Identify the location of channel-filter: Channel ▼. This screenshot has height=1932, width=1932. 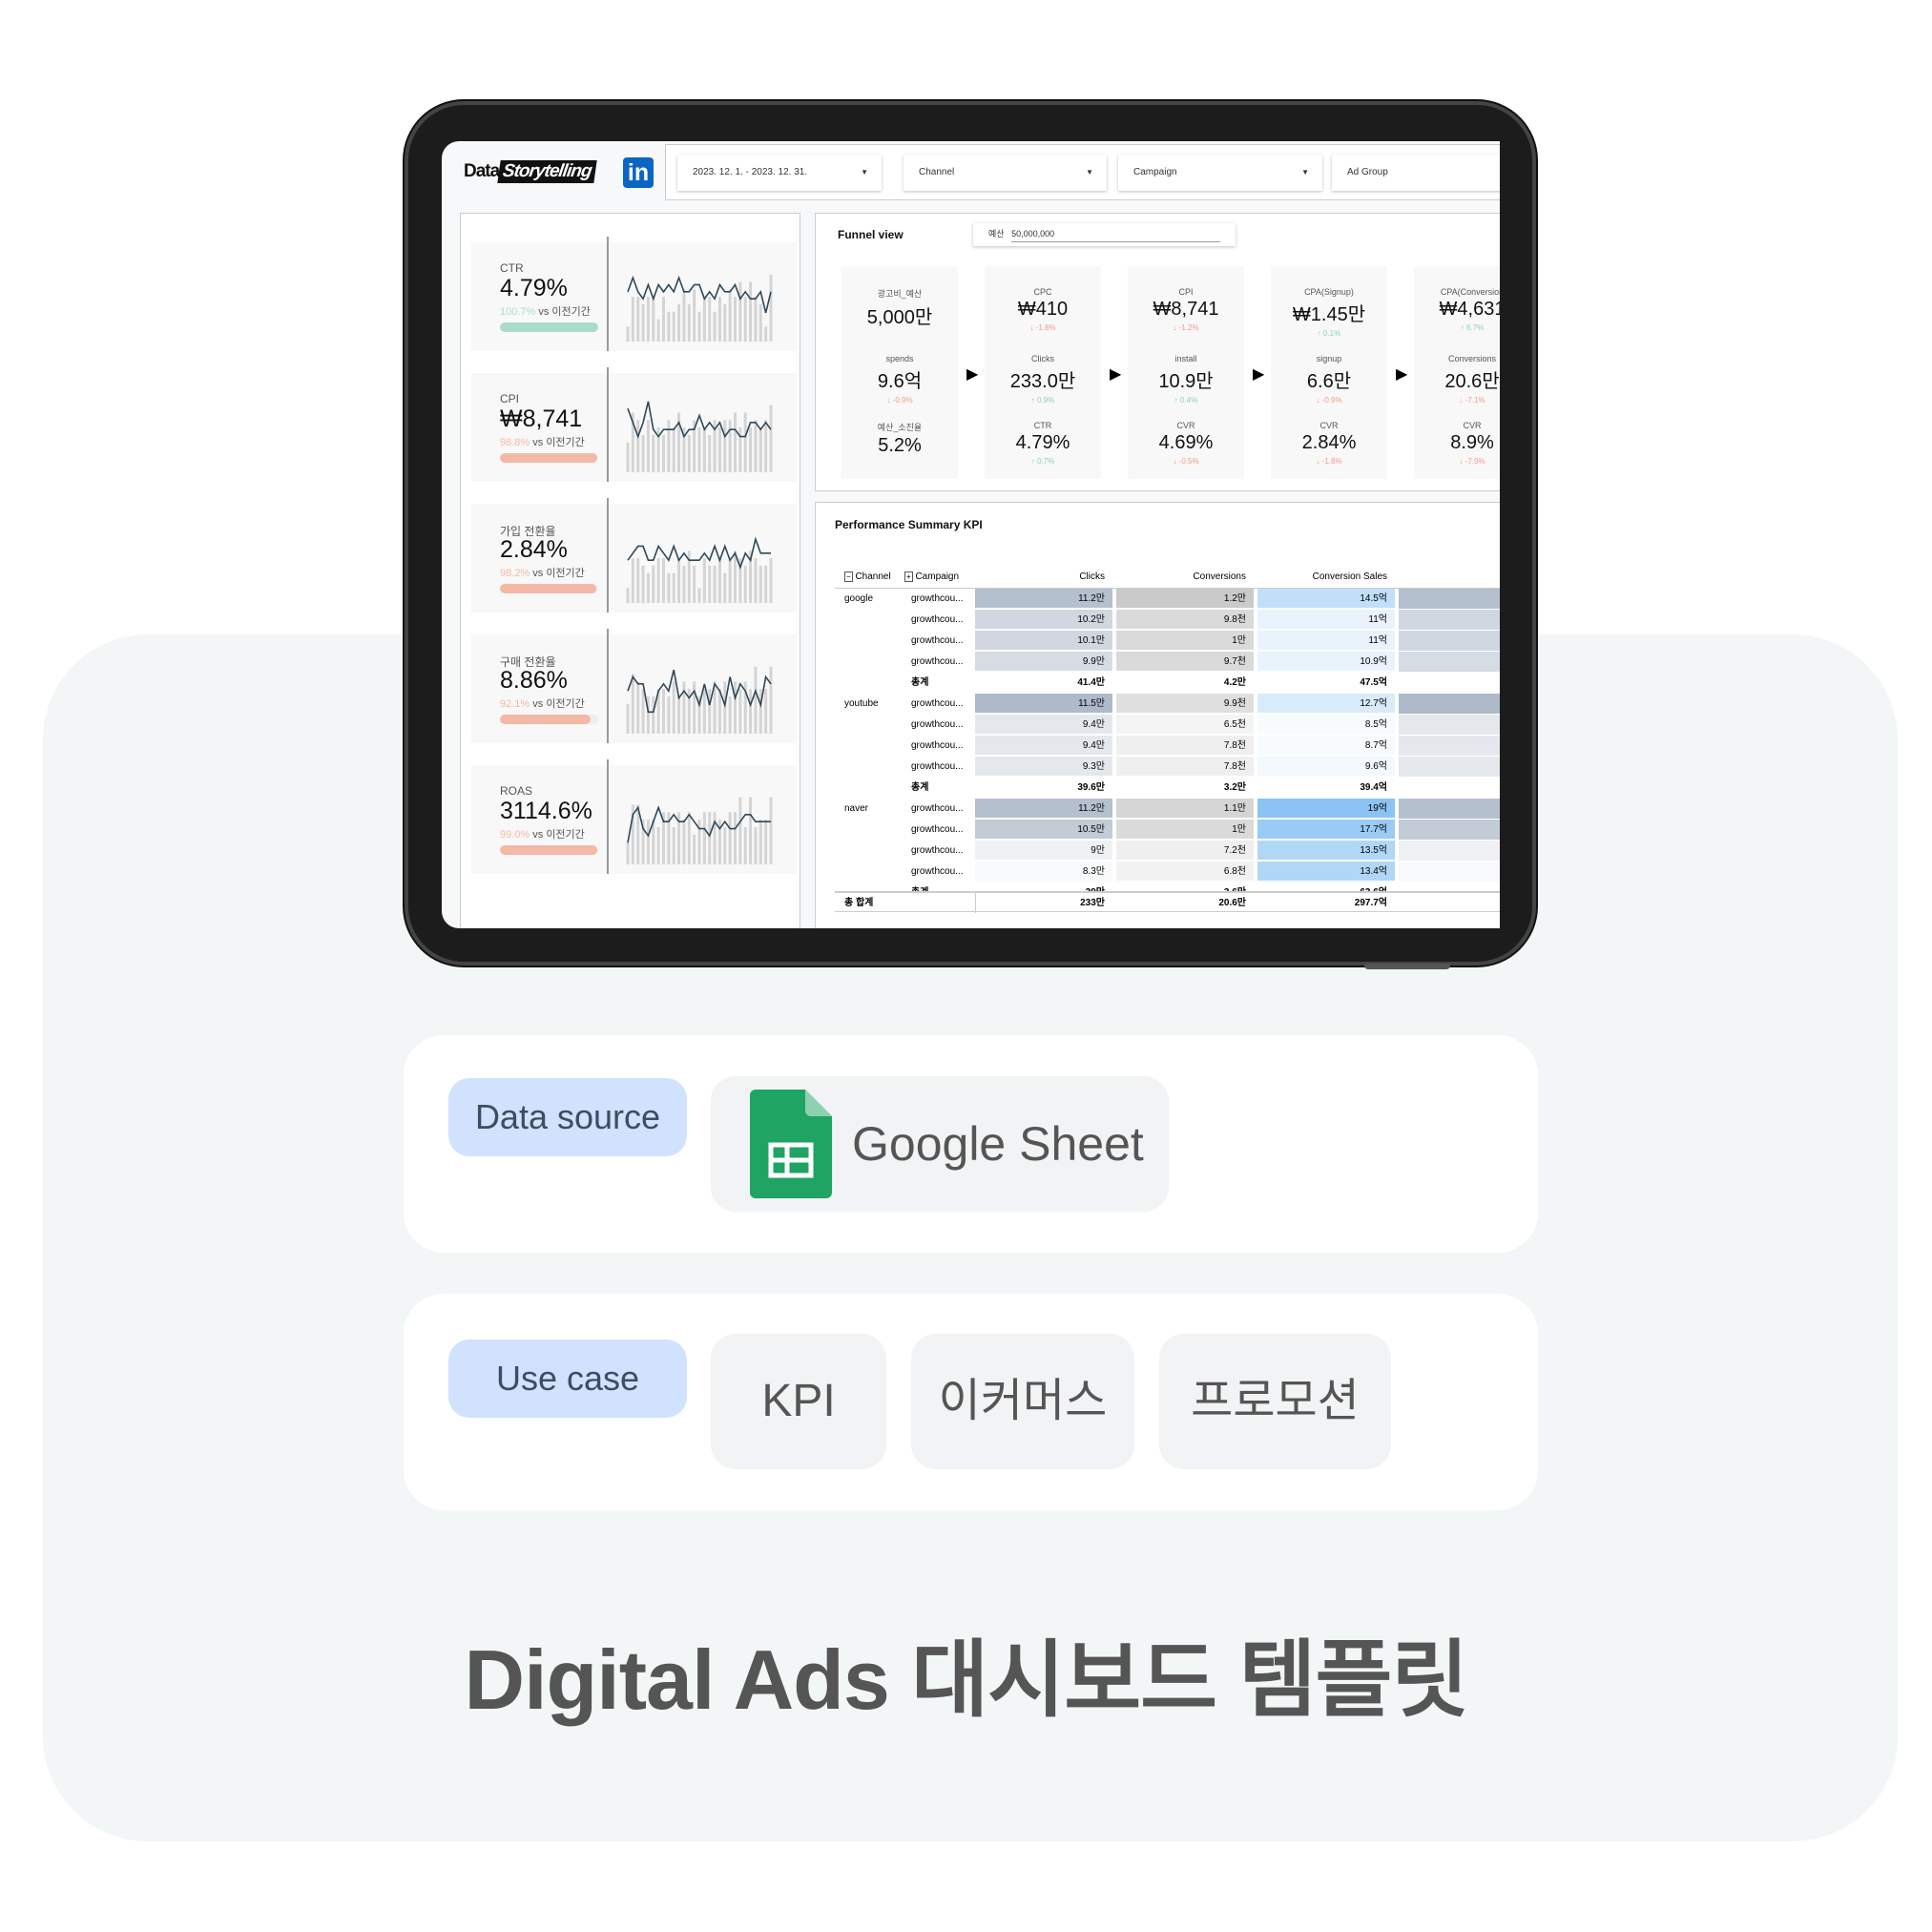
(1005, 173).